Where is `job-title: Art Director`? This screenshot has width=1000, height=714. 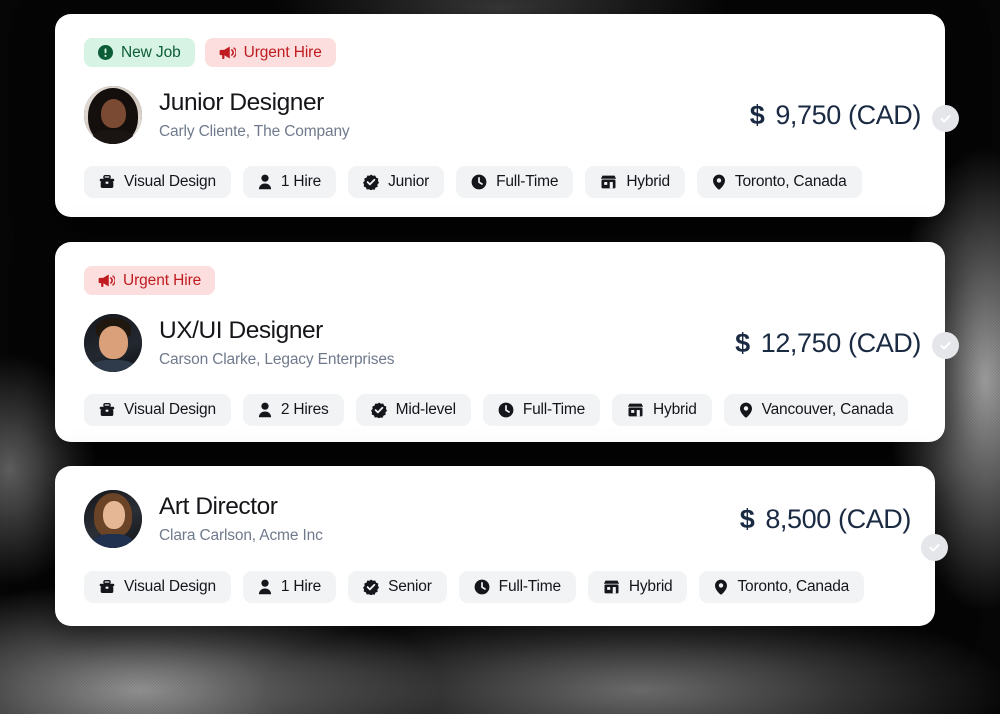 job-title: Art Director is located at coordinates (218, 507).